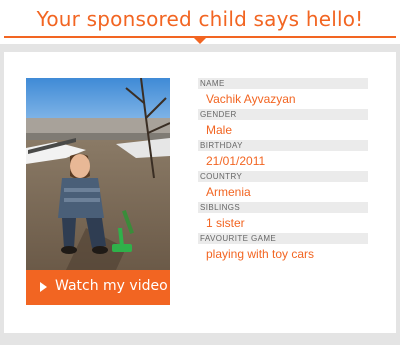  I want to click on detail-gender: GENDER Male, so click(283, 124).